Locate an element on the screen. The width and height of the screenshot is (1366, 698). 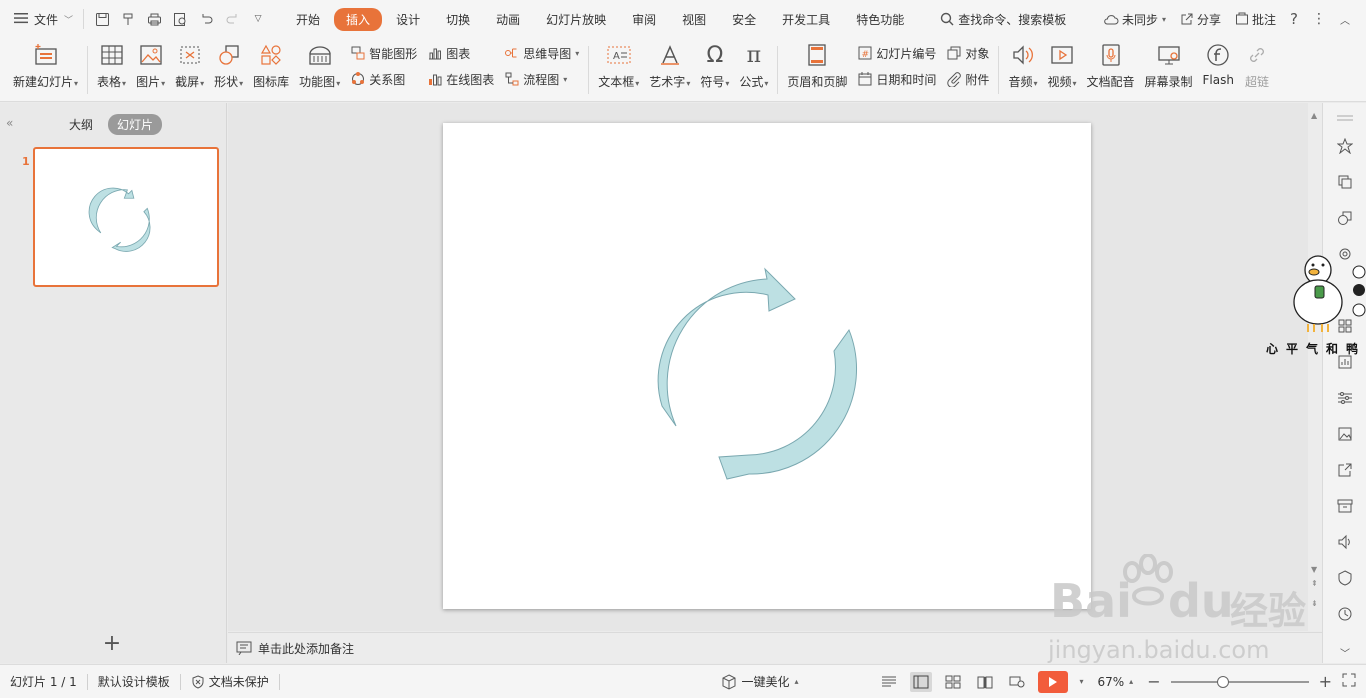
archive-icon is located at coordinates (1345, 506).